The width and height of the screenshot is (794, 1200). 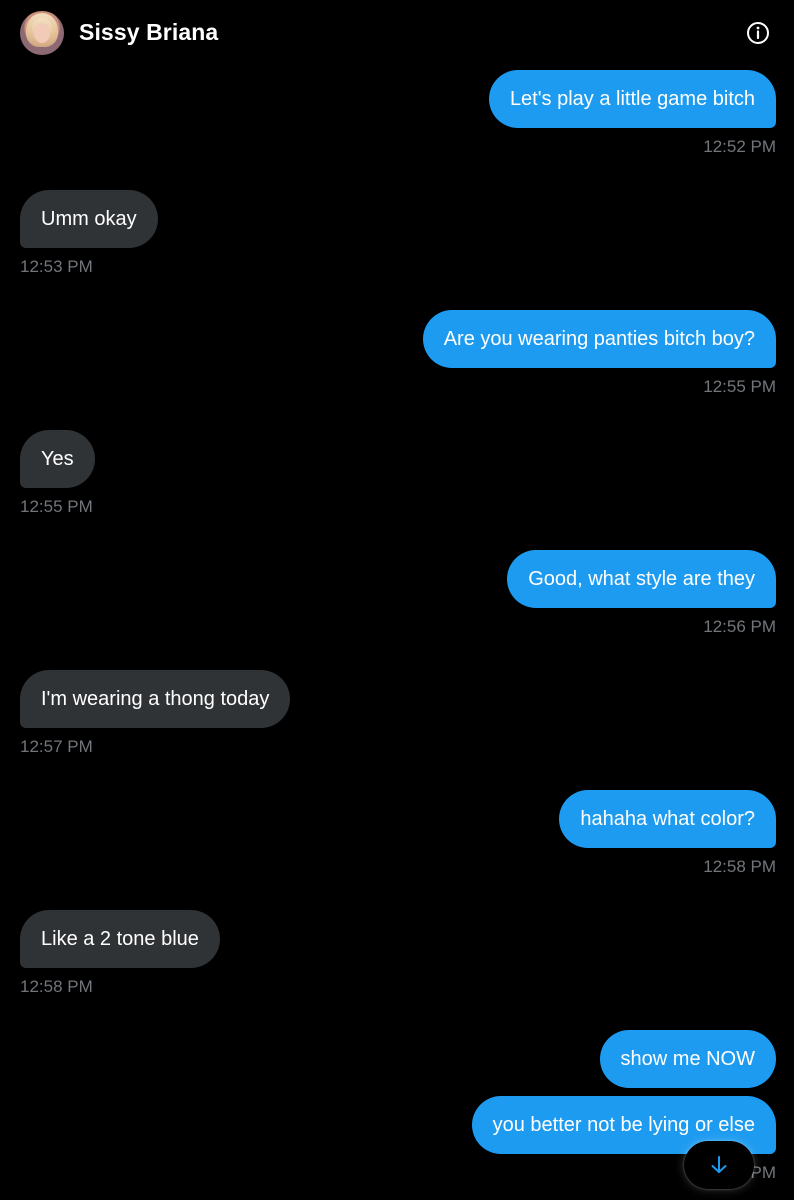 What do you see at coordinates (739, 146) in the screenshot?
I see `message-timestamp: 12:52 PM` at bounding box center [739, 146].